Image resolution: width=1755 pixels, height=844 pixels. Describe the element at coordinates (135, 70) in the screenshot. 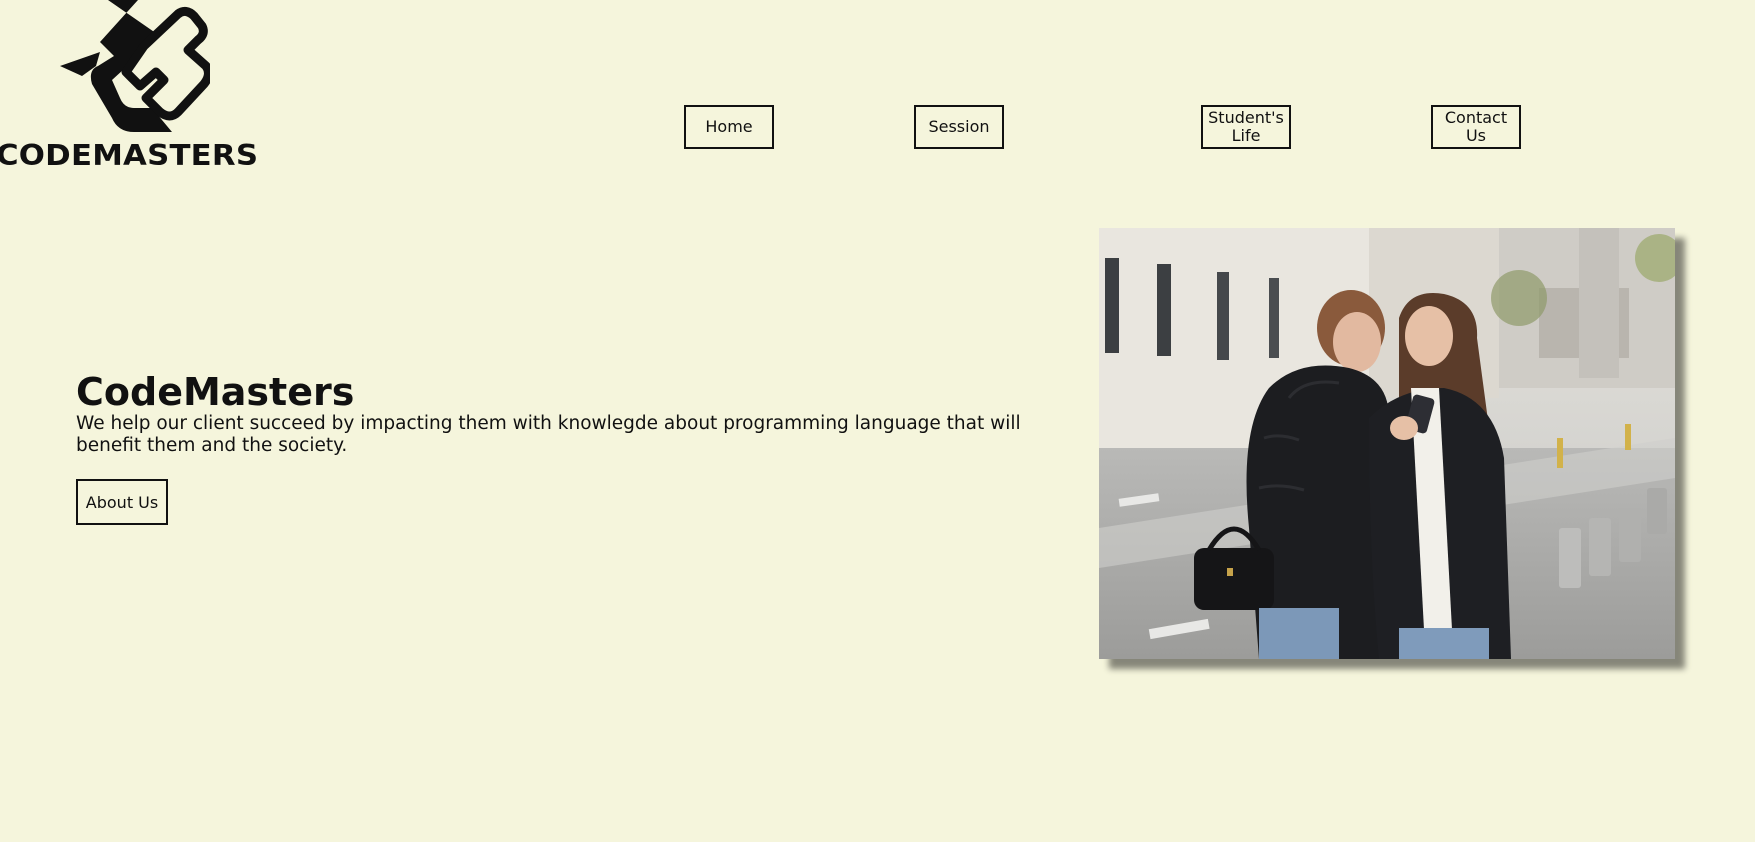

I see `codemasters-logo-icon` at that location.